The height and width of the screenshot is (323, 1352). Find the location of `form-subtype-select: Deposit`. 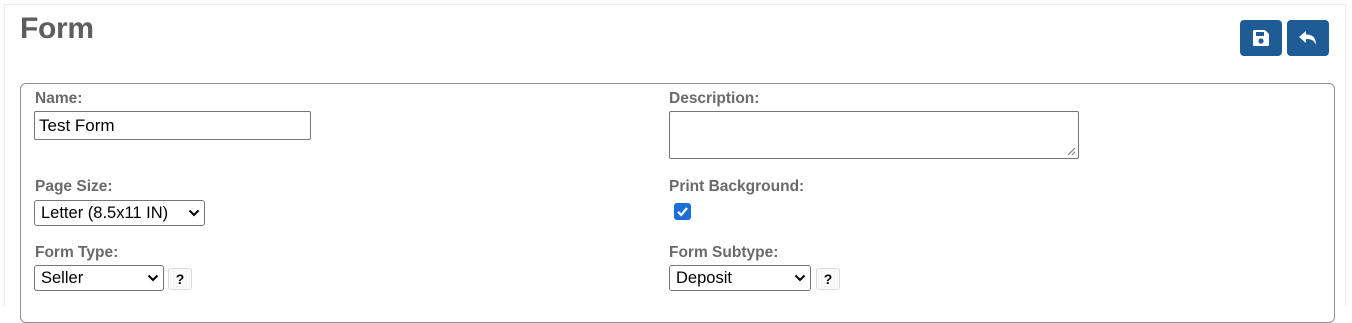

form-subtype-select: Deposit is located at coordinates (740, 278).